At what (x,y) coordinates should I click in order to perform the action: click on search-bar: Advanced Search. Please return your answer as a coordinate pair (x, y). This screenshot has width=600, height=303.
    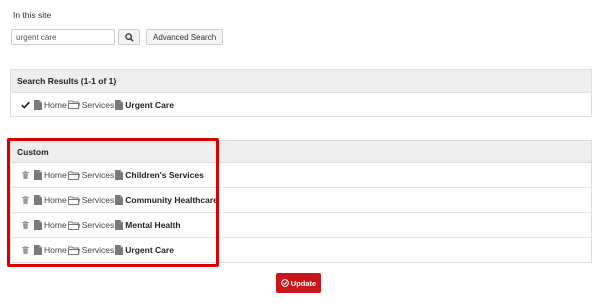
    Looking at the image, I should click on (117, 37).